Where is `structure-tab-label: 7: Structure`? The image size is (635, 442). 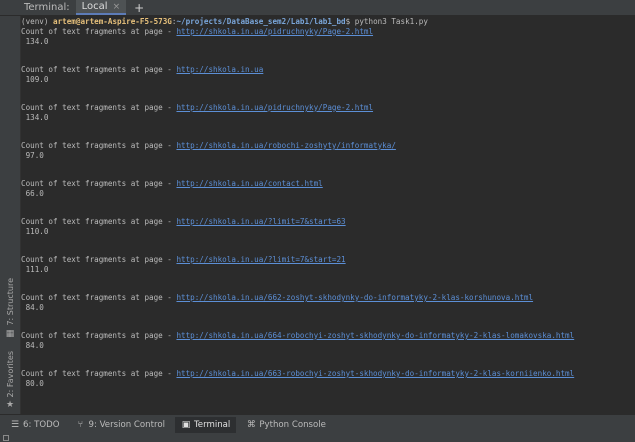
structure-tab-label: 7: Structure is located at coordinates (10, 302).